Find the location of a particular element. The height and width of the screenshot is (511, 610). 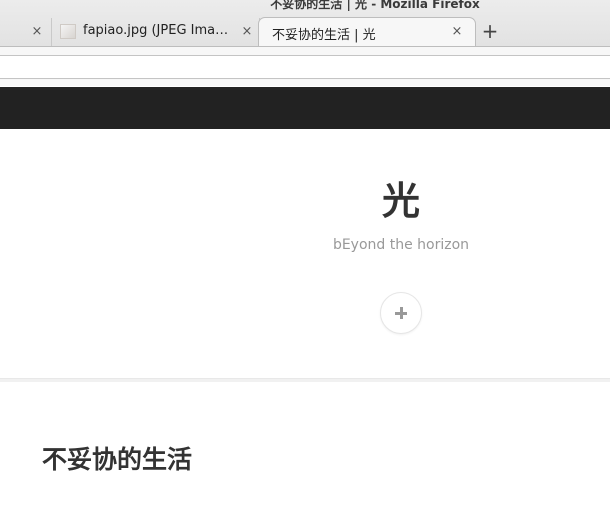

tab-fapiao-image: fapiao.jpg (JPEG Ima… × is located at coordinates (156, 32).